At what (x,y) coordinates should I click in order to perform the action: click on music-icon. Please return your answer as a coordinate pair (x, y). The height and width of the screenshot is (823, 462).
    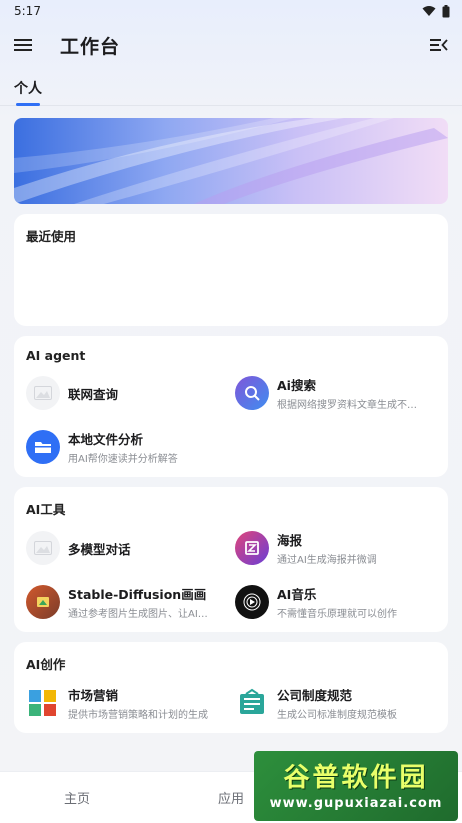
    Looking at the image, I should click on (252, 602).